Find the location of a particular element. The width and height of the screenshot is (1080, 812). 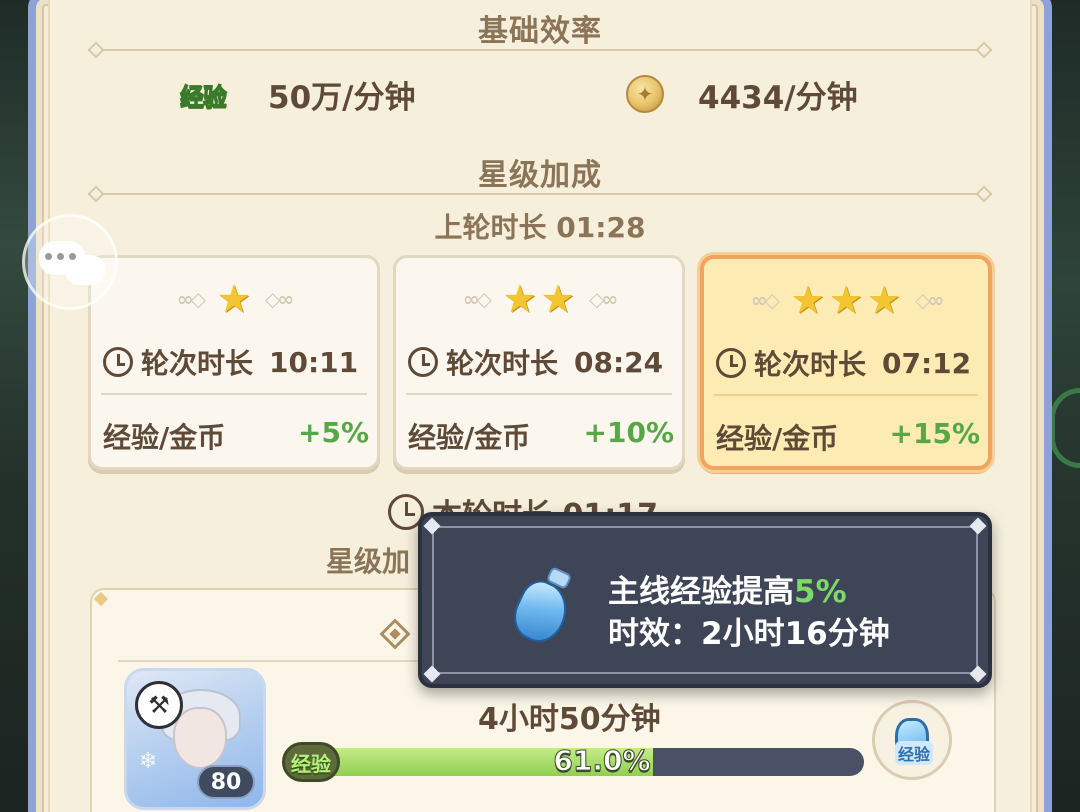

potion-tooltip: 主线经验提高5% 时效：2小时16分钟 is located at coordinates (705, 600).